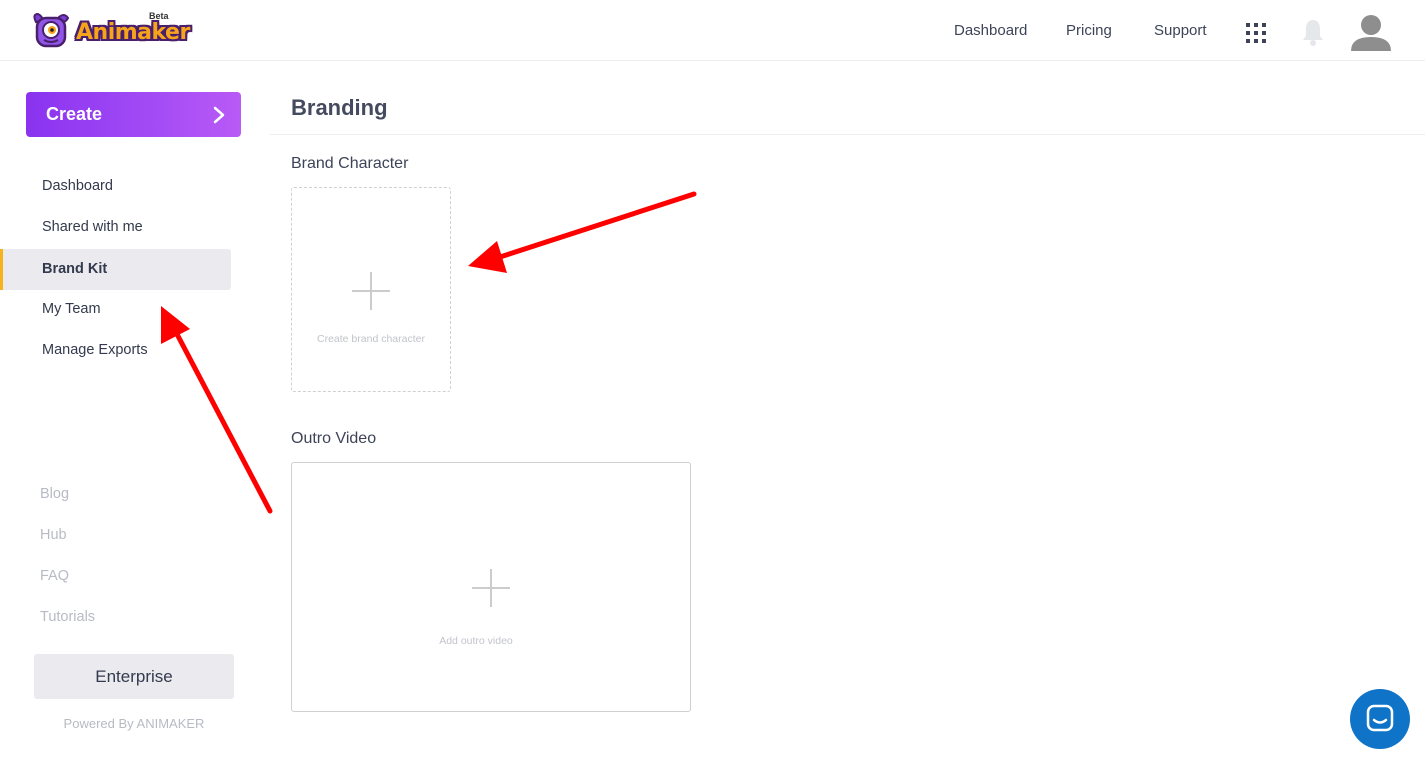  I want to click on chat-icon, so click(1380, 718).